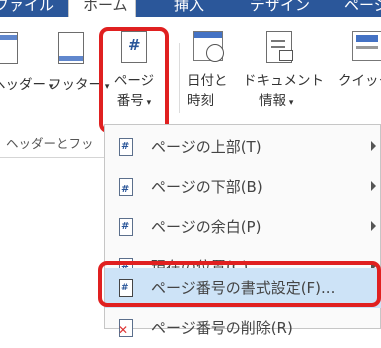 The image size is (381, 348). Describe the element at coordinates (280, 7) in the screenshot. I see `tab-design: デザイン` at that location.